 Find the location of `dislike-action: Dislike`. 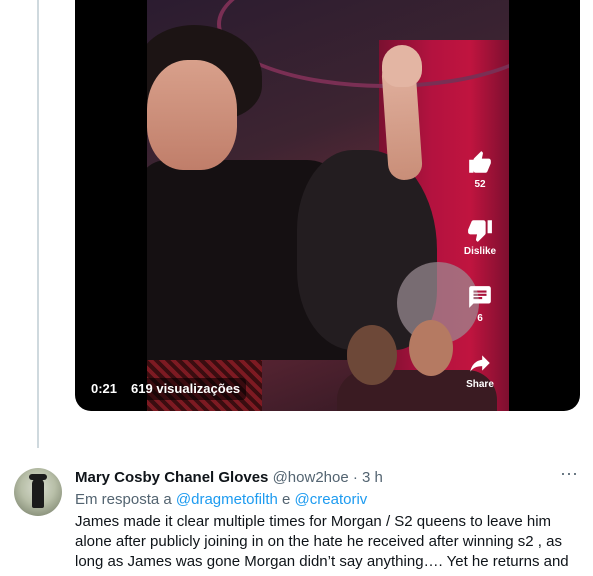

dislike-action: Dislike is located at coordinates (480, 237).